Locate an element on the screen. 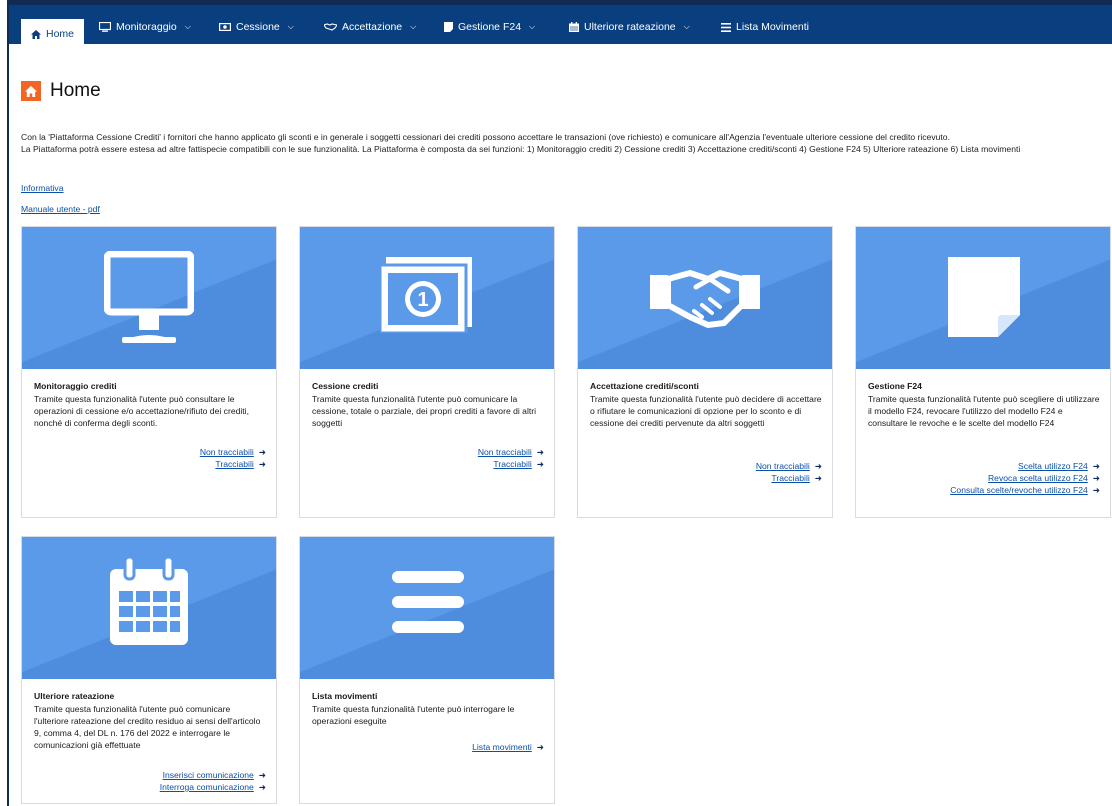 The image size is (1112, 806). nav-cessione: Cessione ⌵ is located at coordinates (256, 27).